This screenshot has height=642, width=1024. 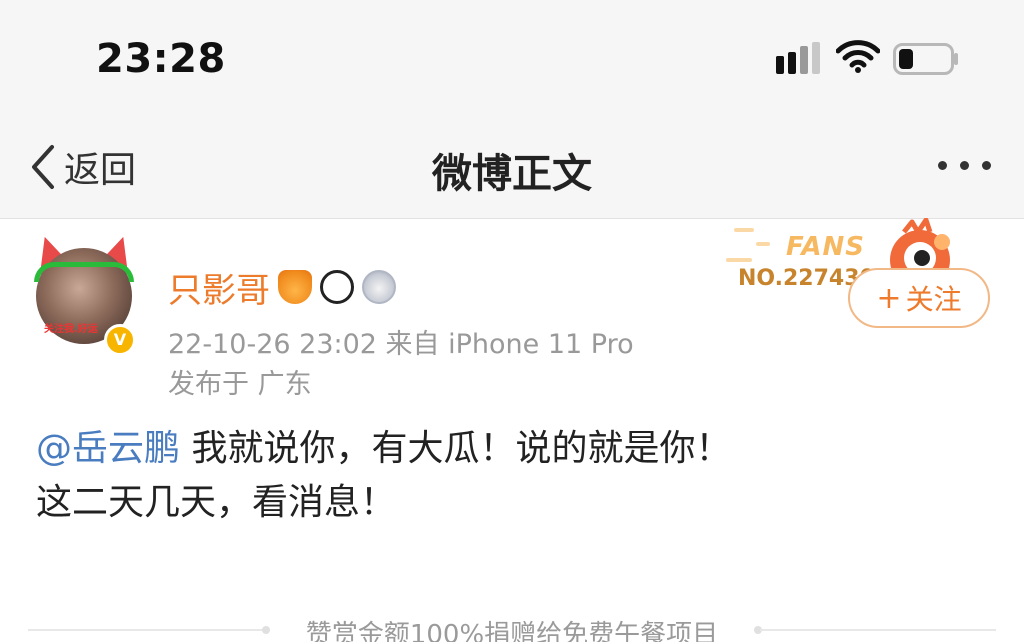 I want to click on signal-icon, so click(x=801, y=59).